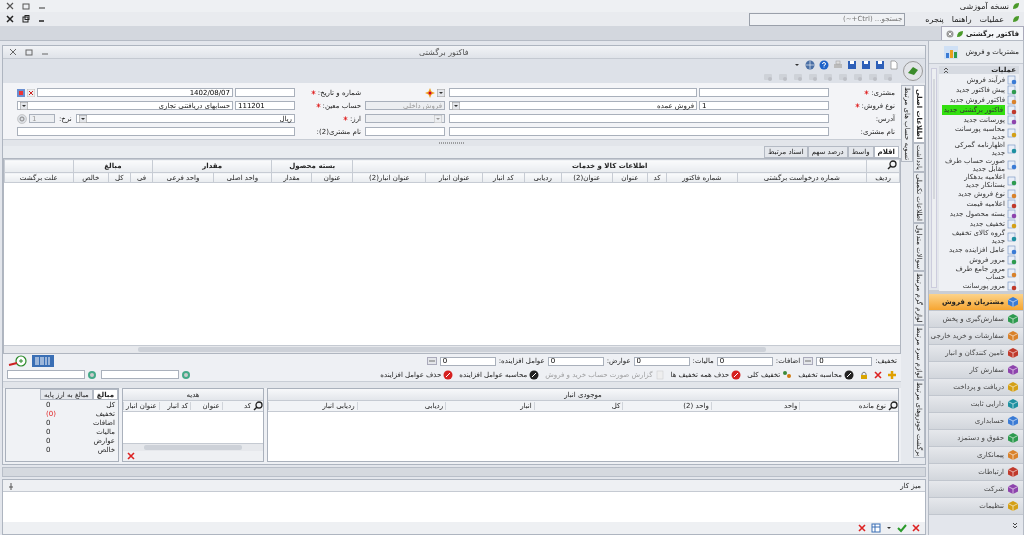 This screenshot has width=1024, height=535. Describe the element at coordinates (26, 19) in the screenshot. I see `restore-icon` at that location.